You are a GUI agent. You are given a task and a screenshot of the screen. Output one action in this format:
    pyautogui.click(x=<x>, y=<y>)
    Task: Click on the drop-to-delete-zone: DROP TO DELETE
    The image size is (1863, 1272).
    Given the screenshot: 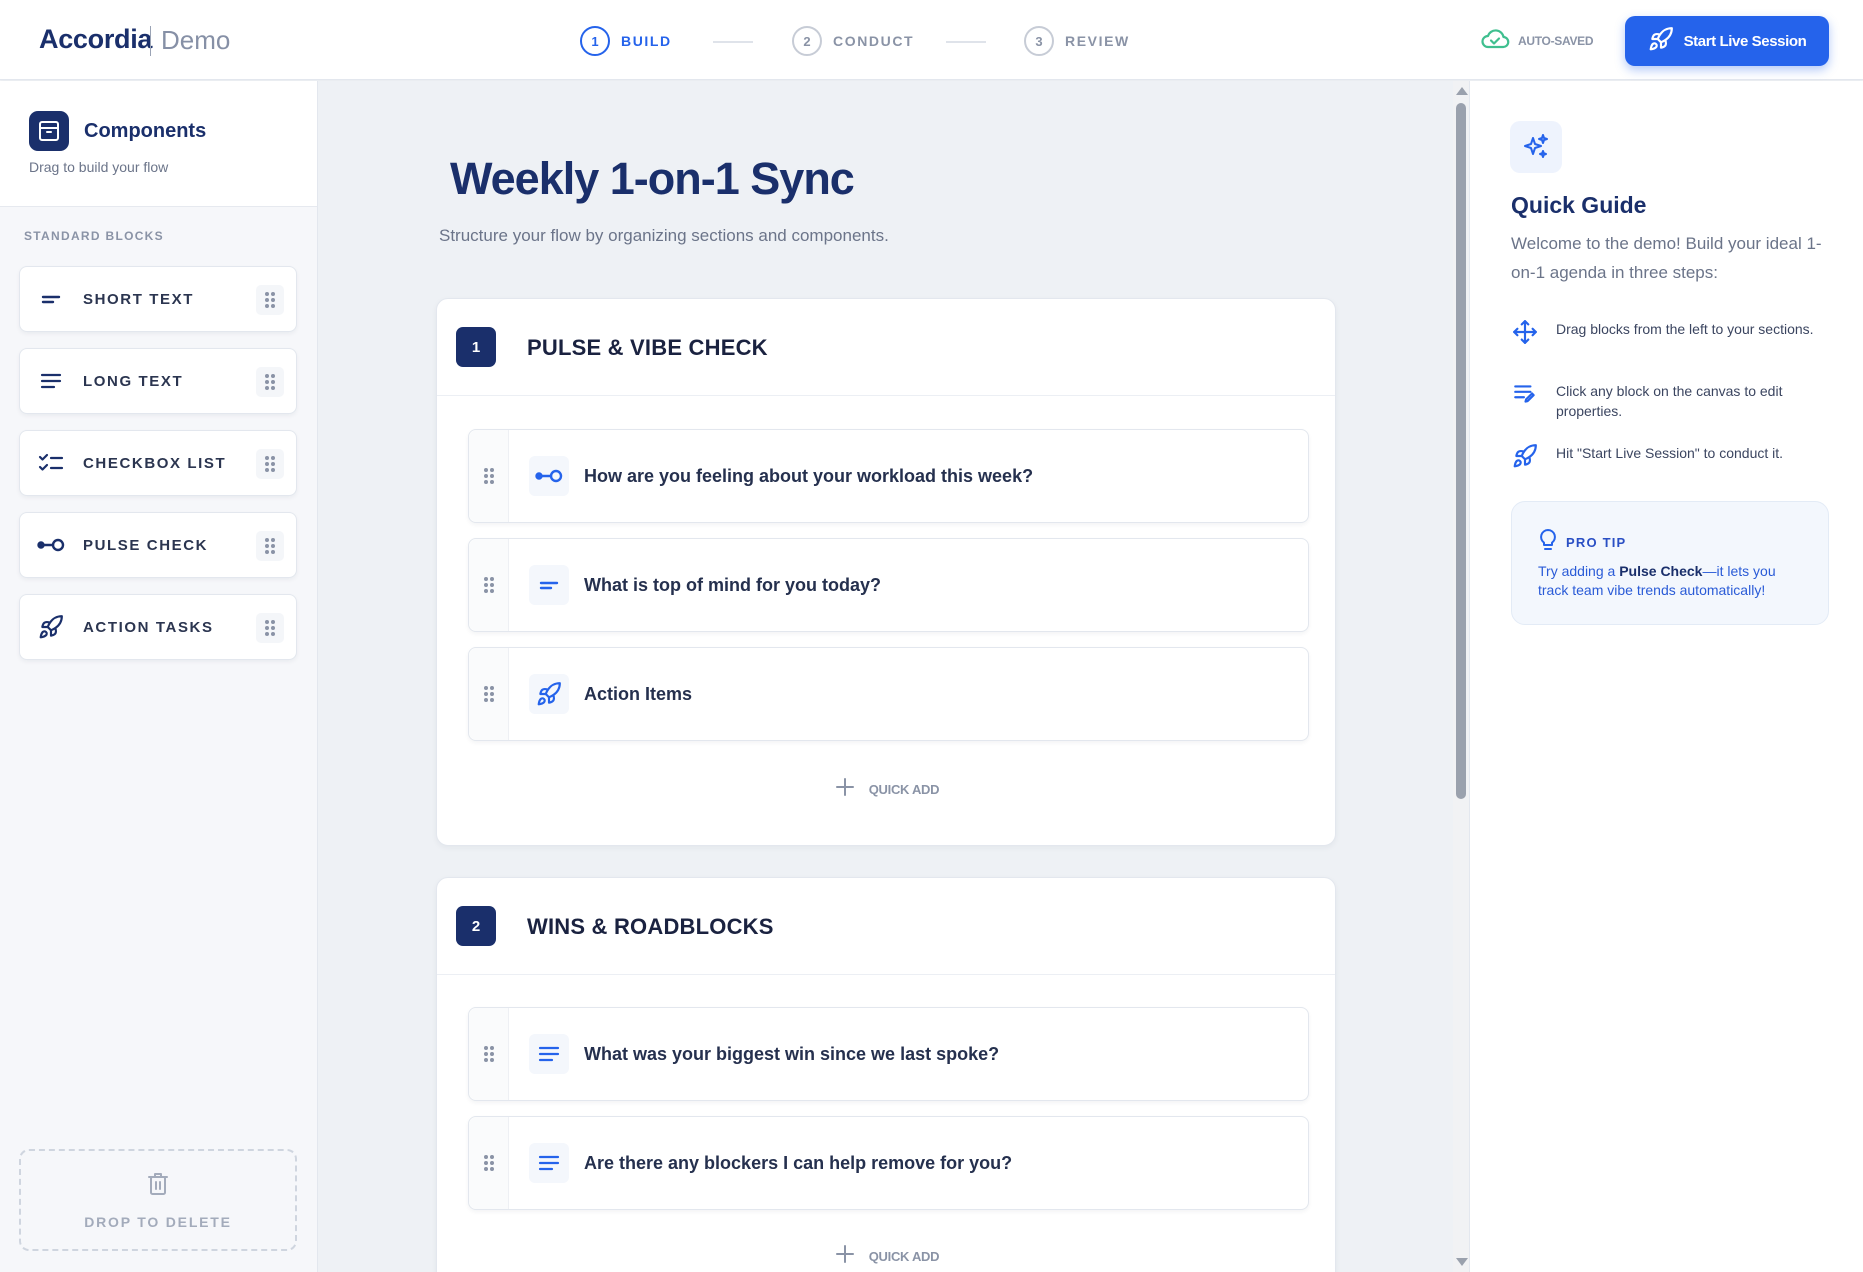 What is the action you would take?
    pyautogui.click(x=158, y=1200)
    